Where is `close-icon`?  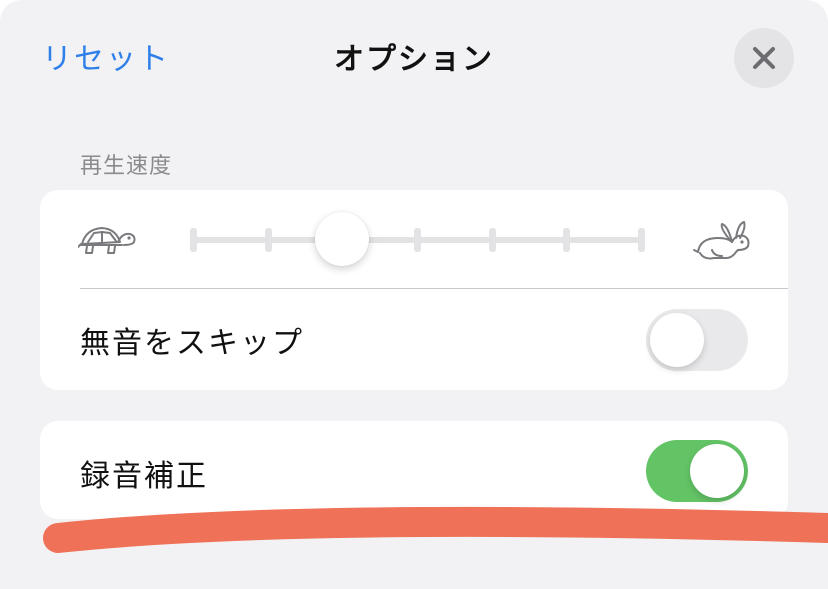 close-icon is located at coordinates (764, 58).